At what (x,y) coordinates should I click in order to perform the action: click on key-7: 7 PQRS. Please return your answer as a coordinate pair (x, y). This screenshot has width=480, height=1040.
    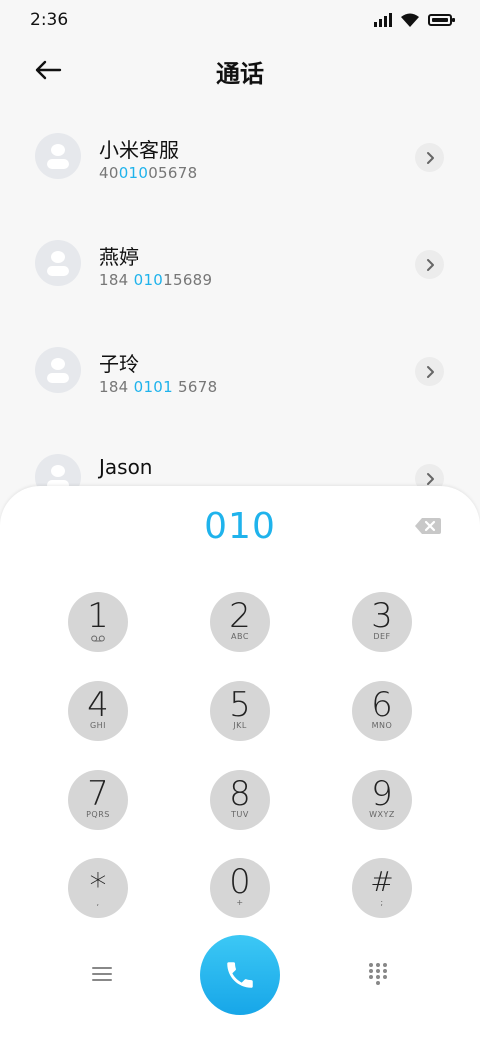
    Looking at the image, I should click on (98, 800).